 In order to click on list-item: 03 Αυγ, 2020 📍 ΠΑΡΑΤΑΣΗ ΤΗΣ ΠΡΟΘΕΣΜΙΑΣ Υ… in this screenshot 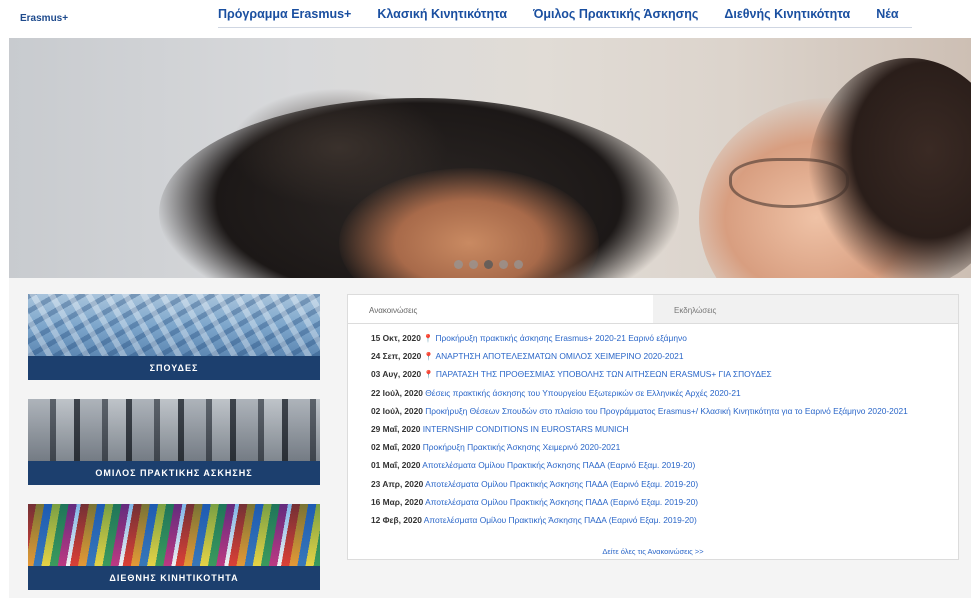, I will do `click(651, 374)`.